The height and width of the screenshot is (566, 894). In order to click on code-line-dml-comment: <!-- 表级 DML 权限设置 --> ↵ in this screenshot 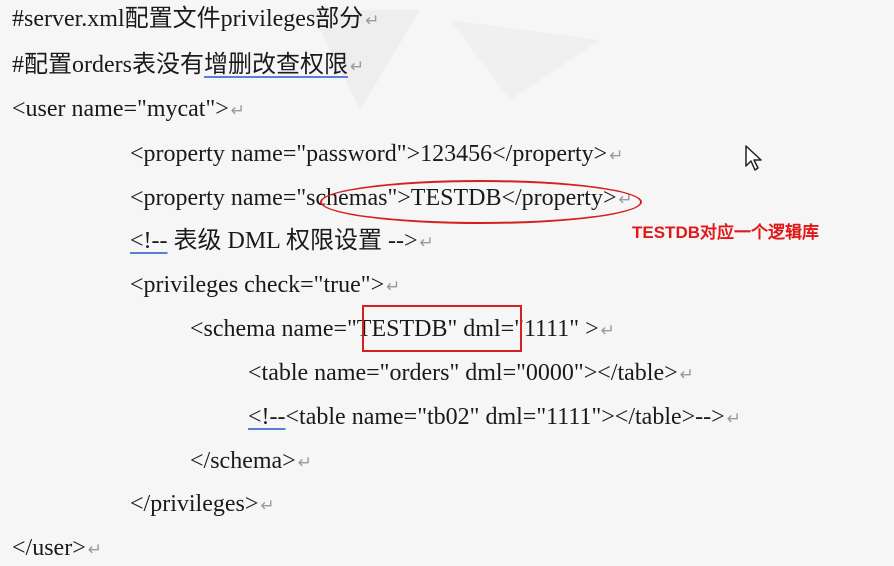, I will do `click(282, 241)`.